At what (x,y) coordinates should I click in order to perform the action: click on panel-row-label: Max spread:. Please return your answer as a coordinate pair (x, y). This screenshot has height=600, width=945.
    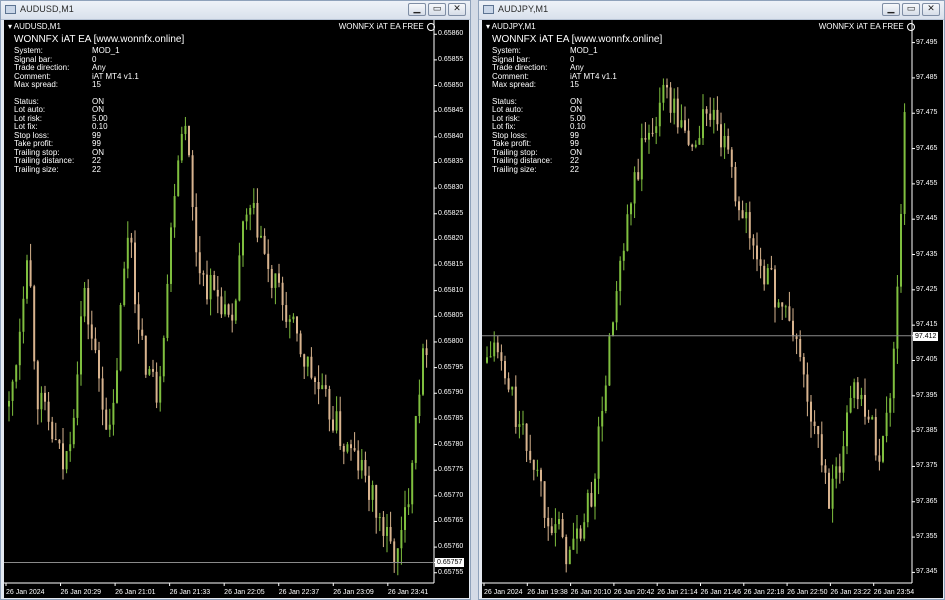
    Looking at the image, I should click on (514, 84).